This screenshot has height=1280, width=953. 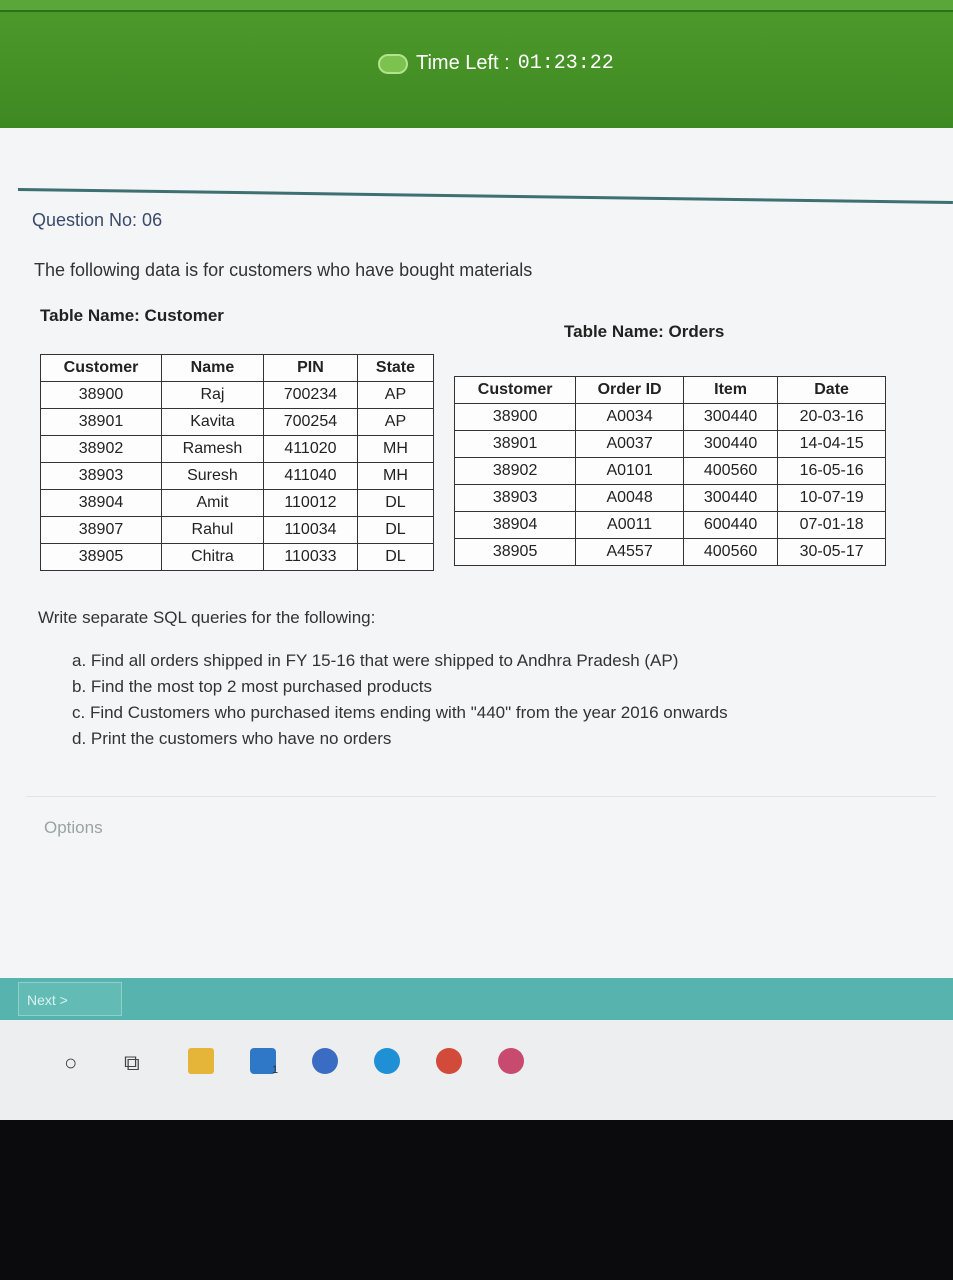 What do you see at coordinates (831, 390) in the screenshot?
I see `orders-table-header-cell: Date` at bounding box center [831, 390].